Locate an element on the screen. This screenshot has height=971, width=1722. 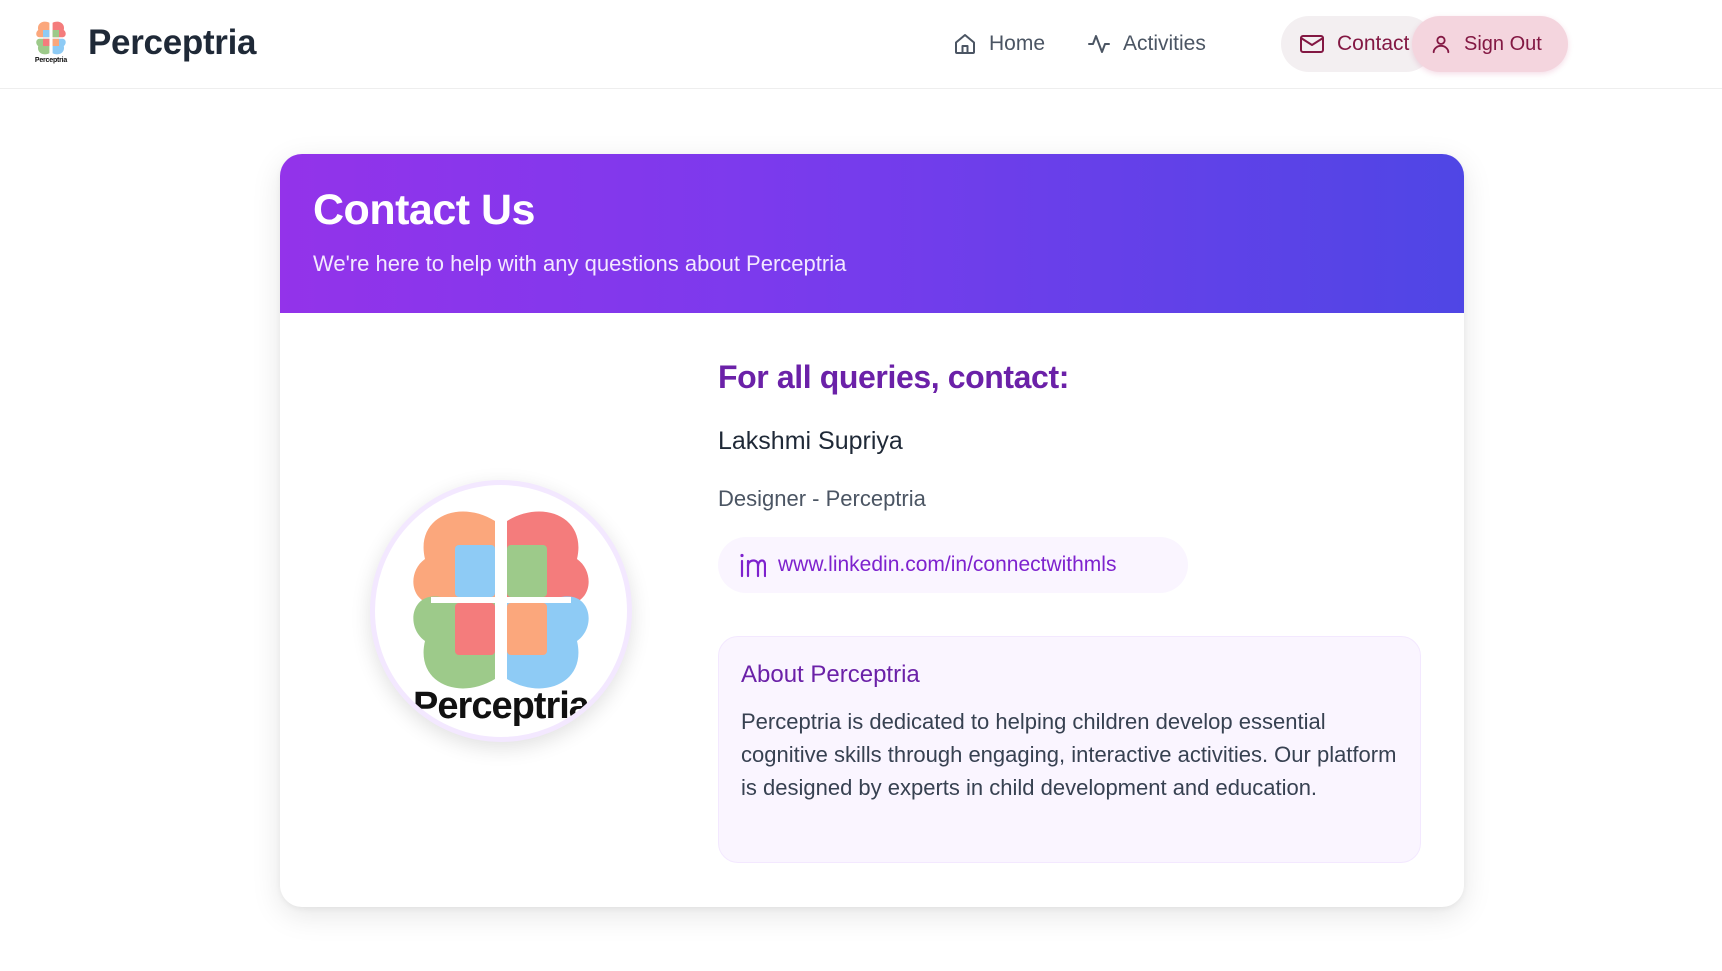
page-title: Contact Us is located at coordinates (424, 210).